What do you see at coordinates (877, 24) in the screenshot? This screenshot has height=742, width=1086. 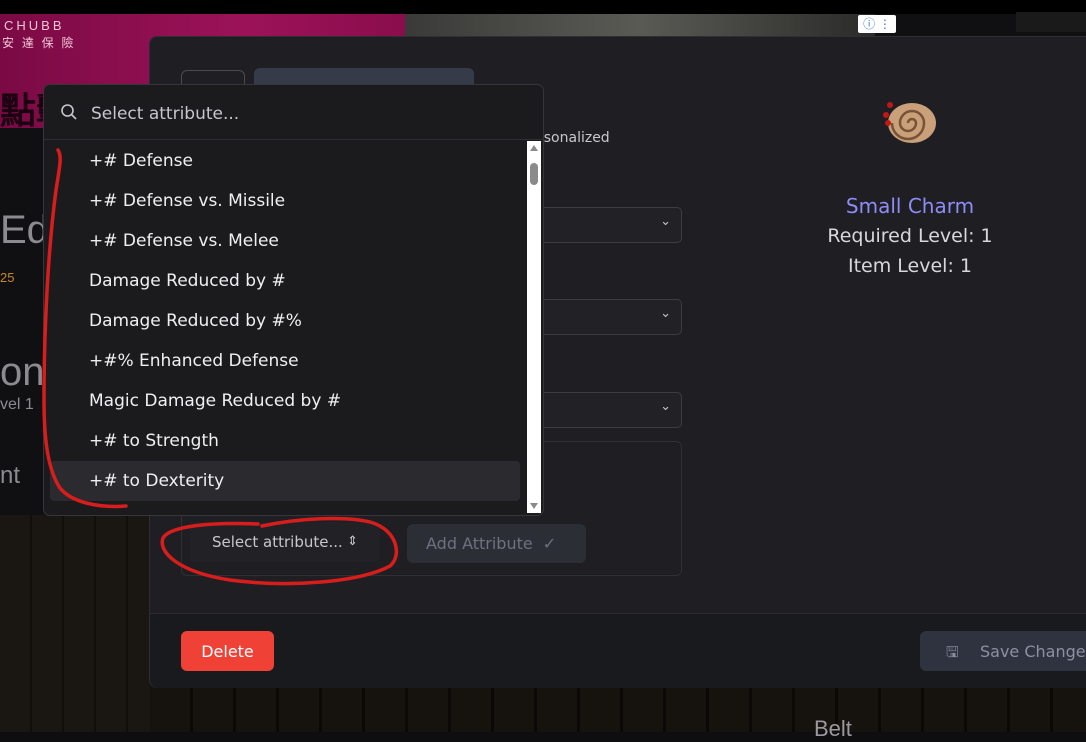 I see `ad-choices-icon: ⓘ ⋮` at bounding box center [877, 24].